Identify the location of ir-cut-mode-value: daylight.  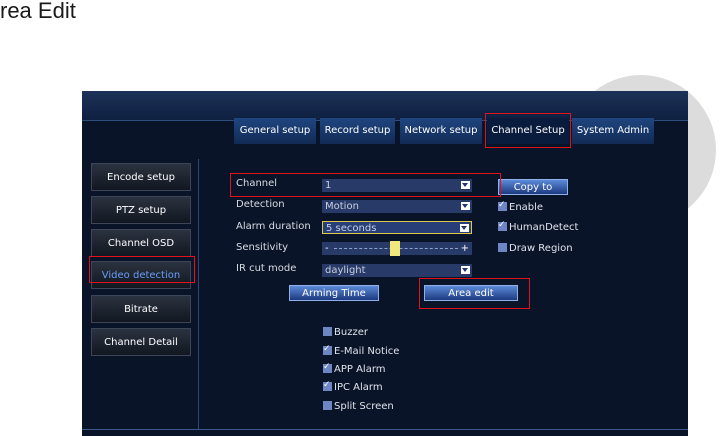
(345, 270).